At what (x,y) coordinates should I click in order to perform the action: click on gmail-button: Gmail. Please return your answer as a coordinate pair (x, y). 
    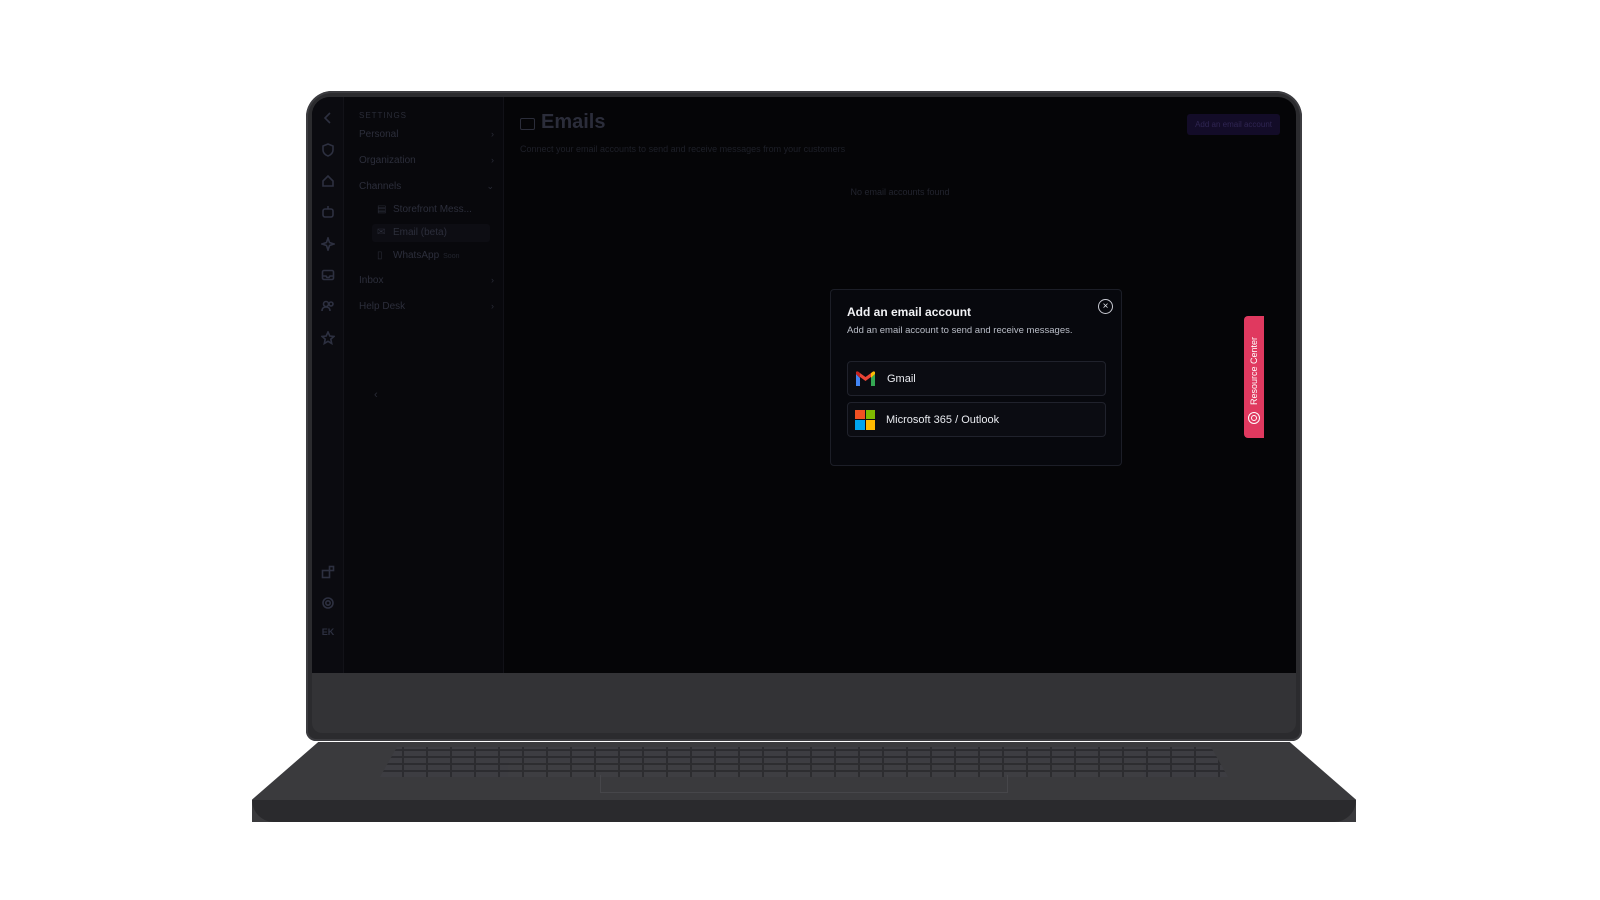
    Looking at the image, I should click on (976, 378).